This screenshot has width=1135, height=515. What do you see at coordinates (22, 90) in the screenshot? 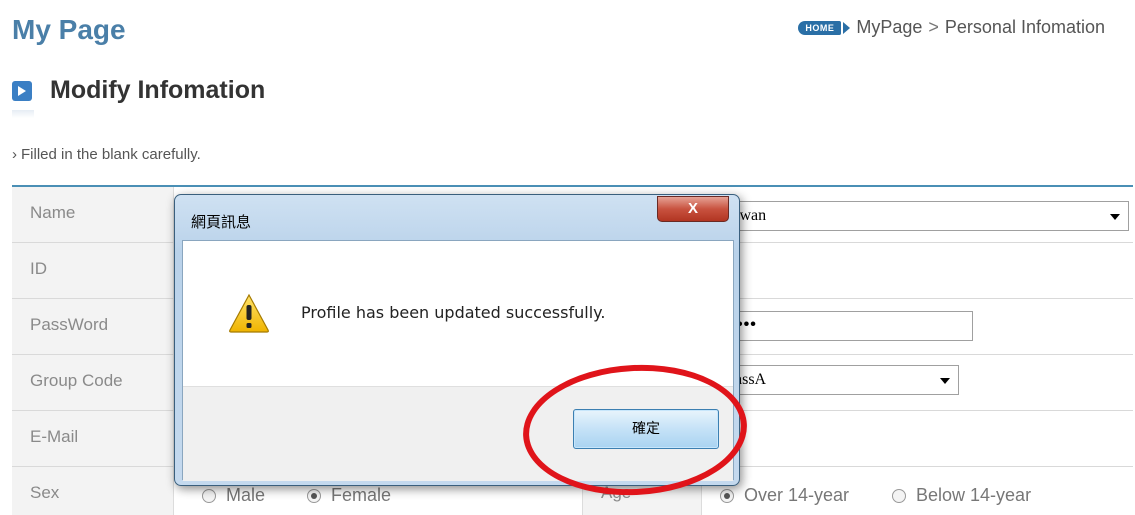
I see `play-square-icon` at bounding box center [22, 90].